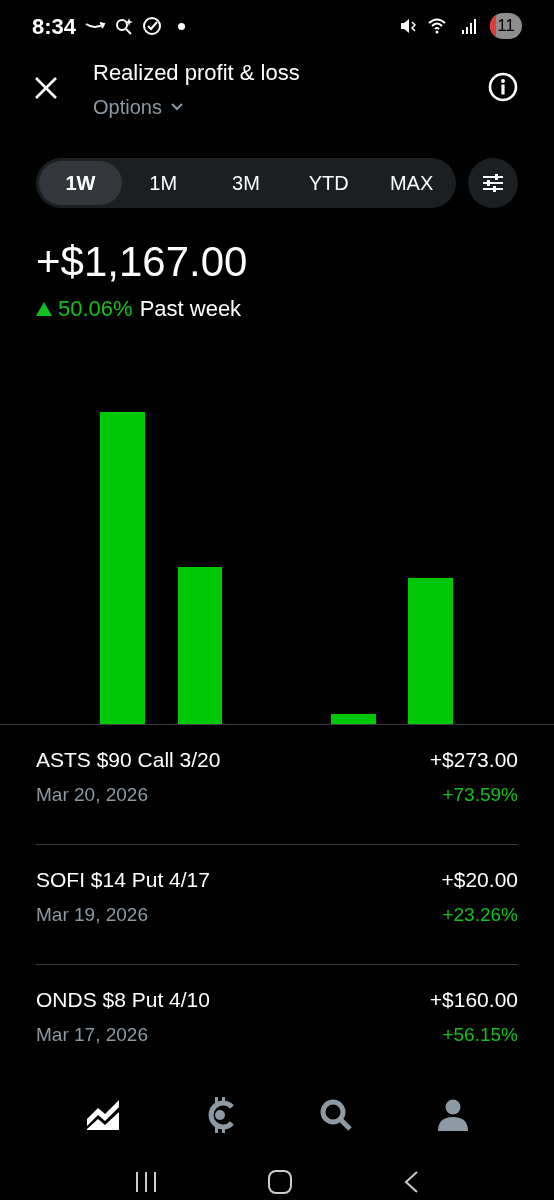  What do you see at coordinates (480, 1035) in the screenshot?
I see `profit-percent: +56.15%` at bounding box center [480, 1035].